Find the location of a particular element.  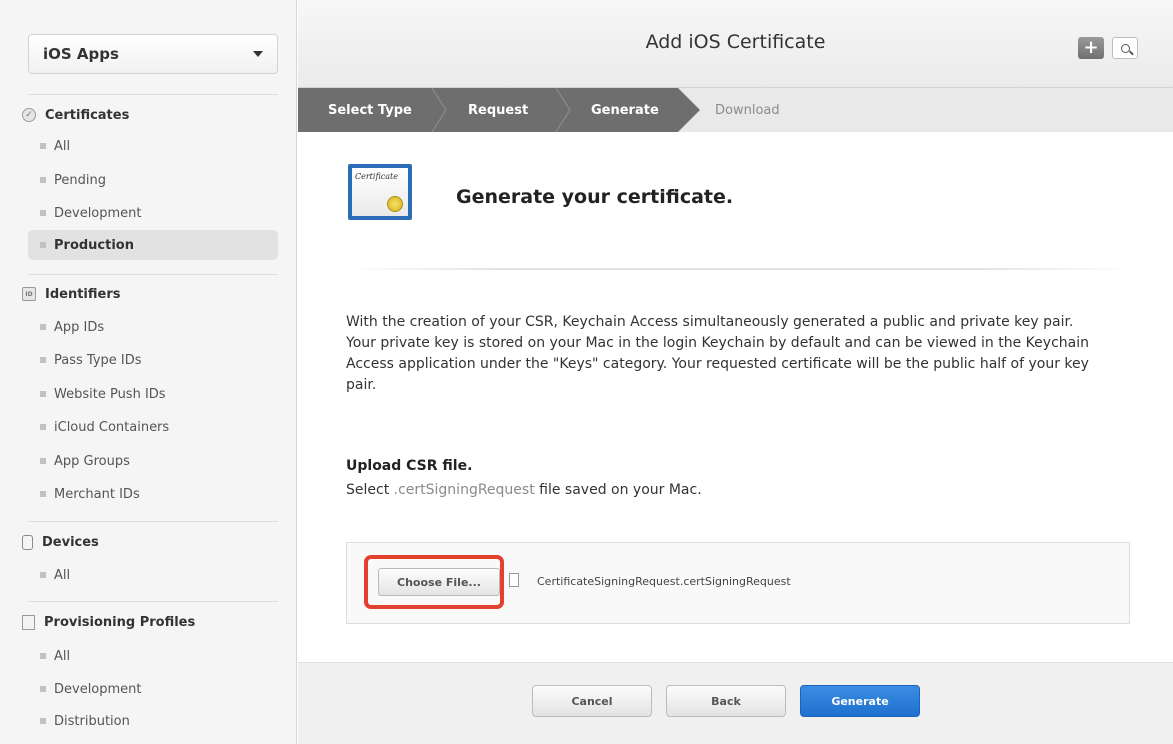

step-generate: Generate is located at coordinates (625, 110).